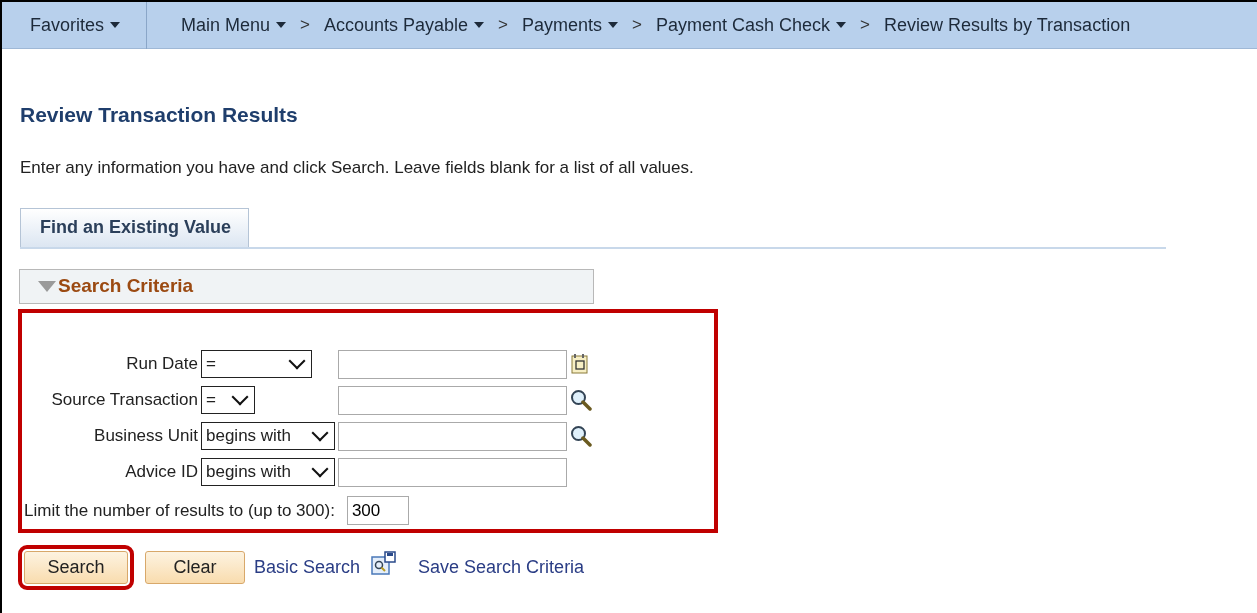 The height and width of the screenshot is (613, 1257). I want to click on clear-button: Clear, so click(195, 567).